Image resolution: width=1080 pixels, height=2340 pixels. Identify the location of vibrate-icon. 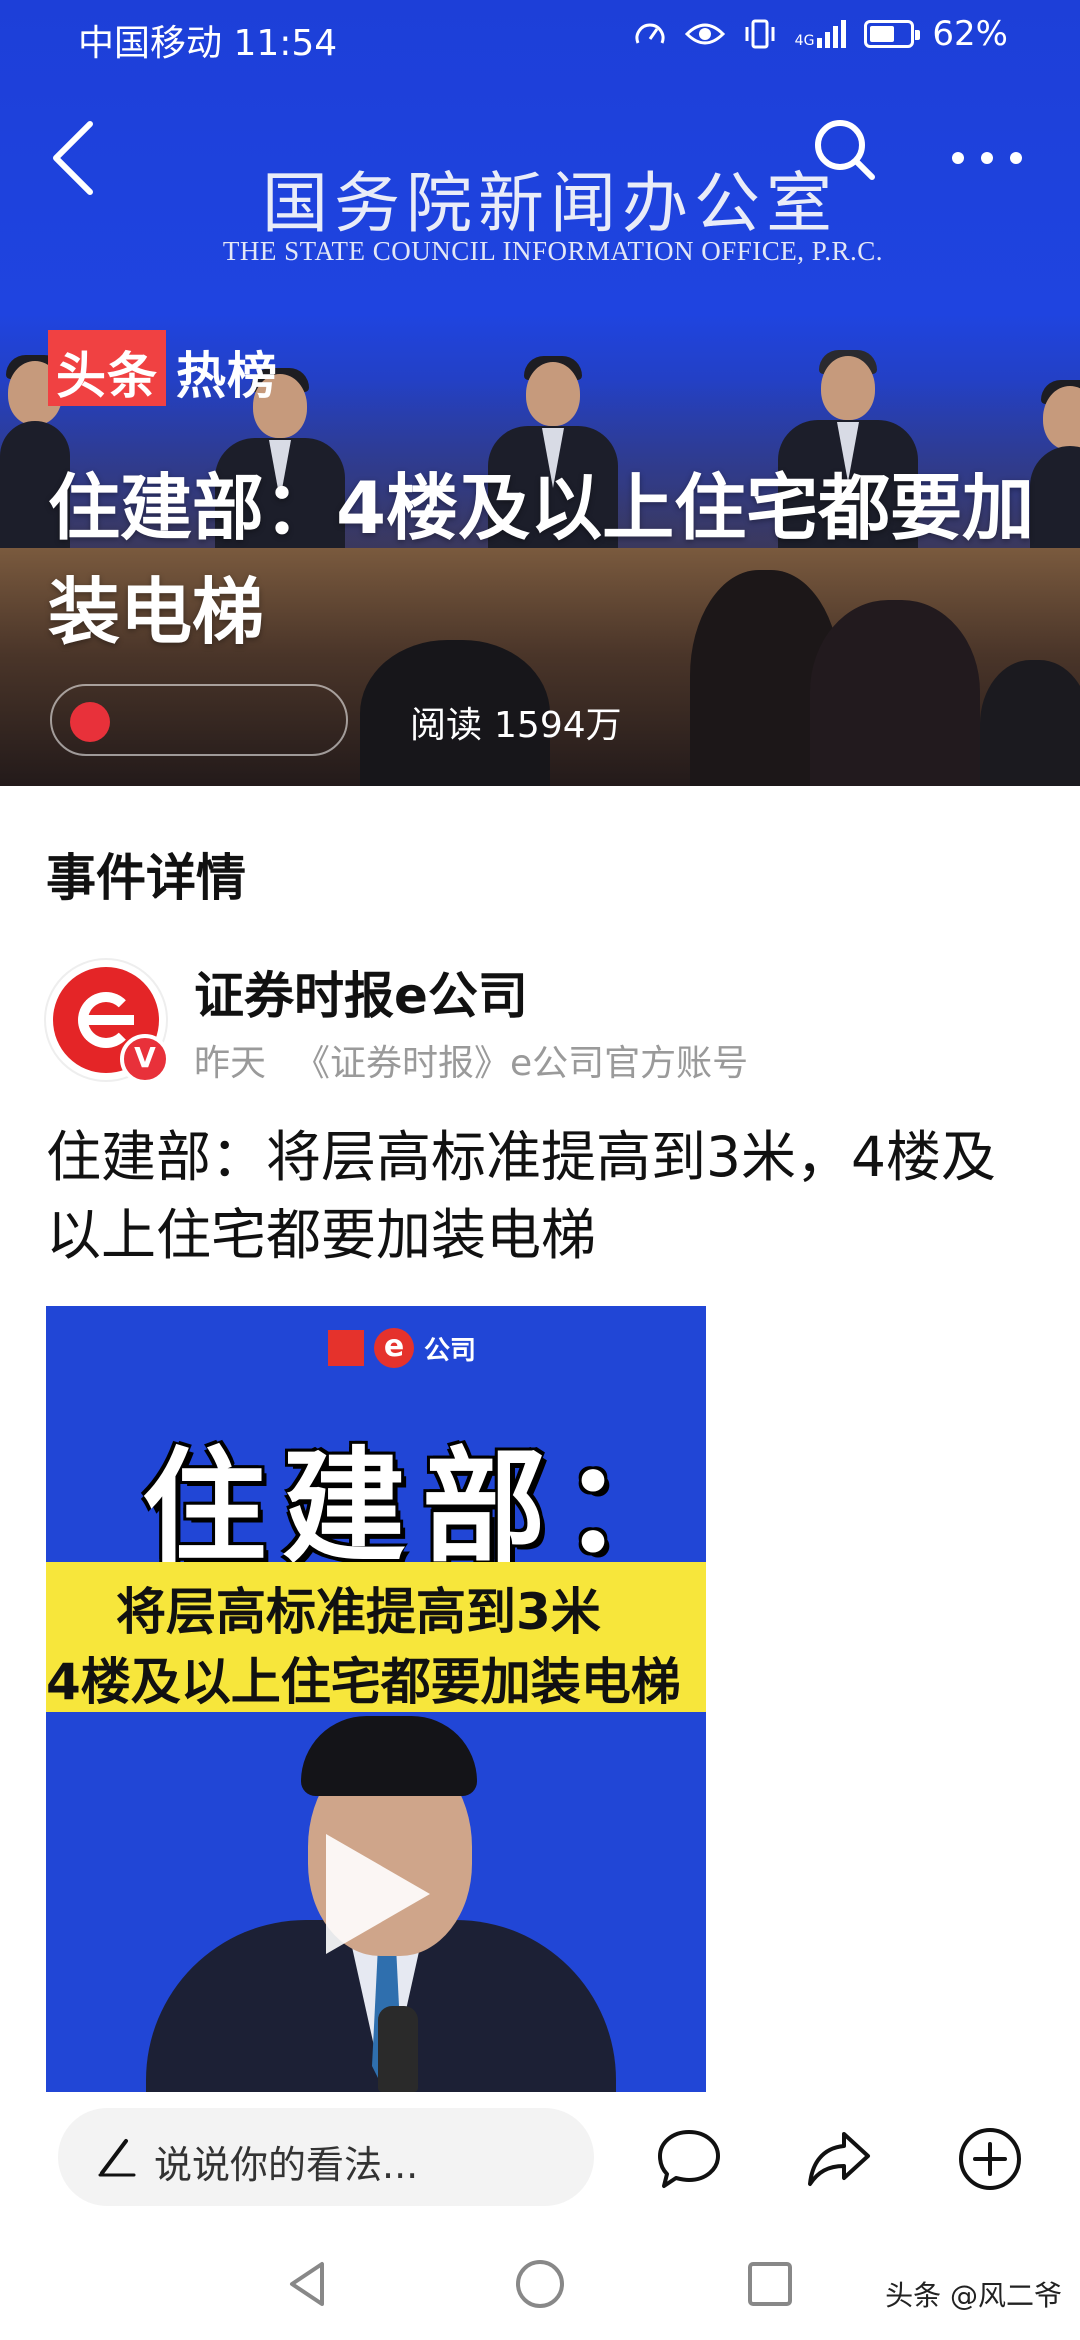
(760, 34).